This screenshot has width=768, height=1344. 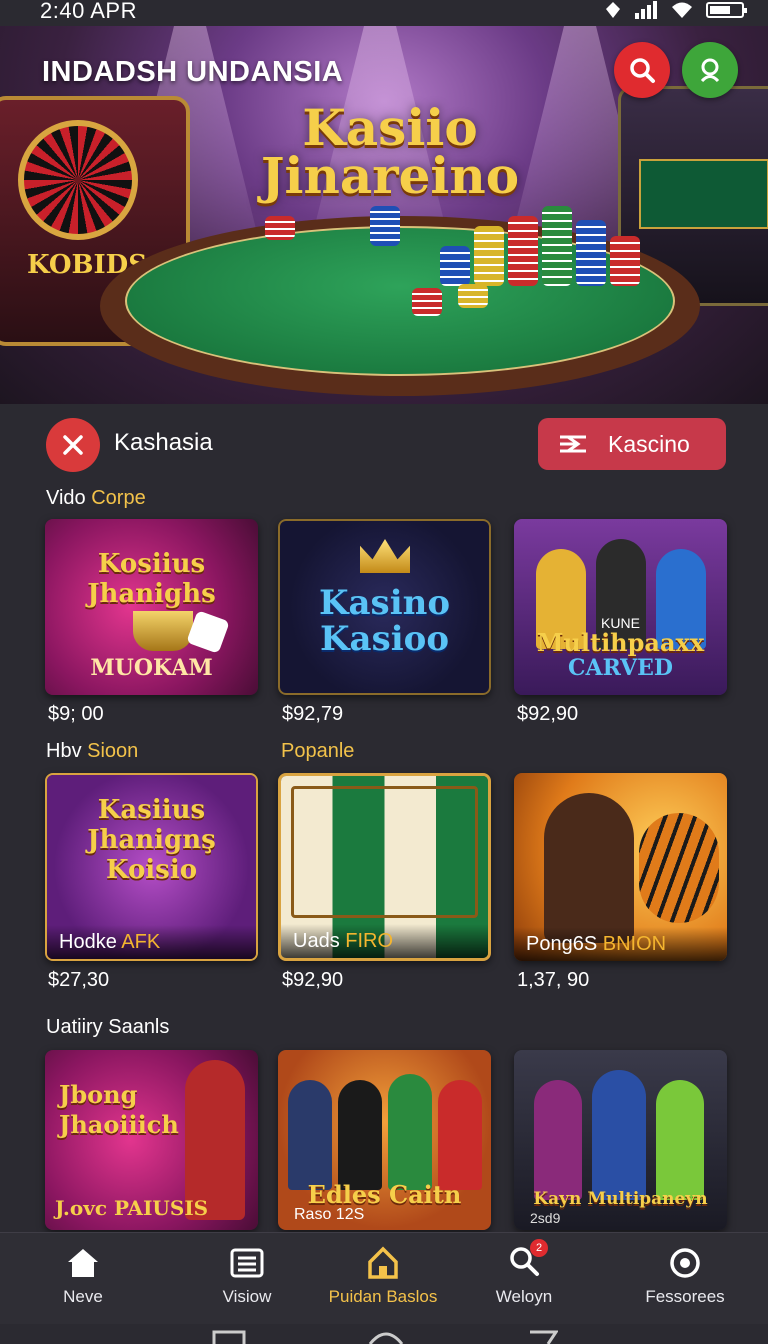 What do you see at coordinates (64, 751) in the screenshot?
I see `section-title: Hbv` at bounding box center [64, 751].